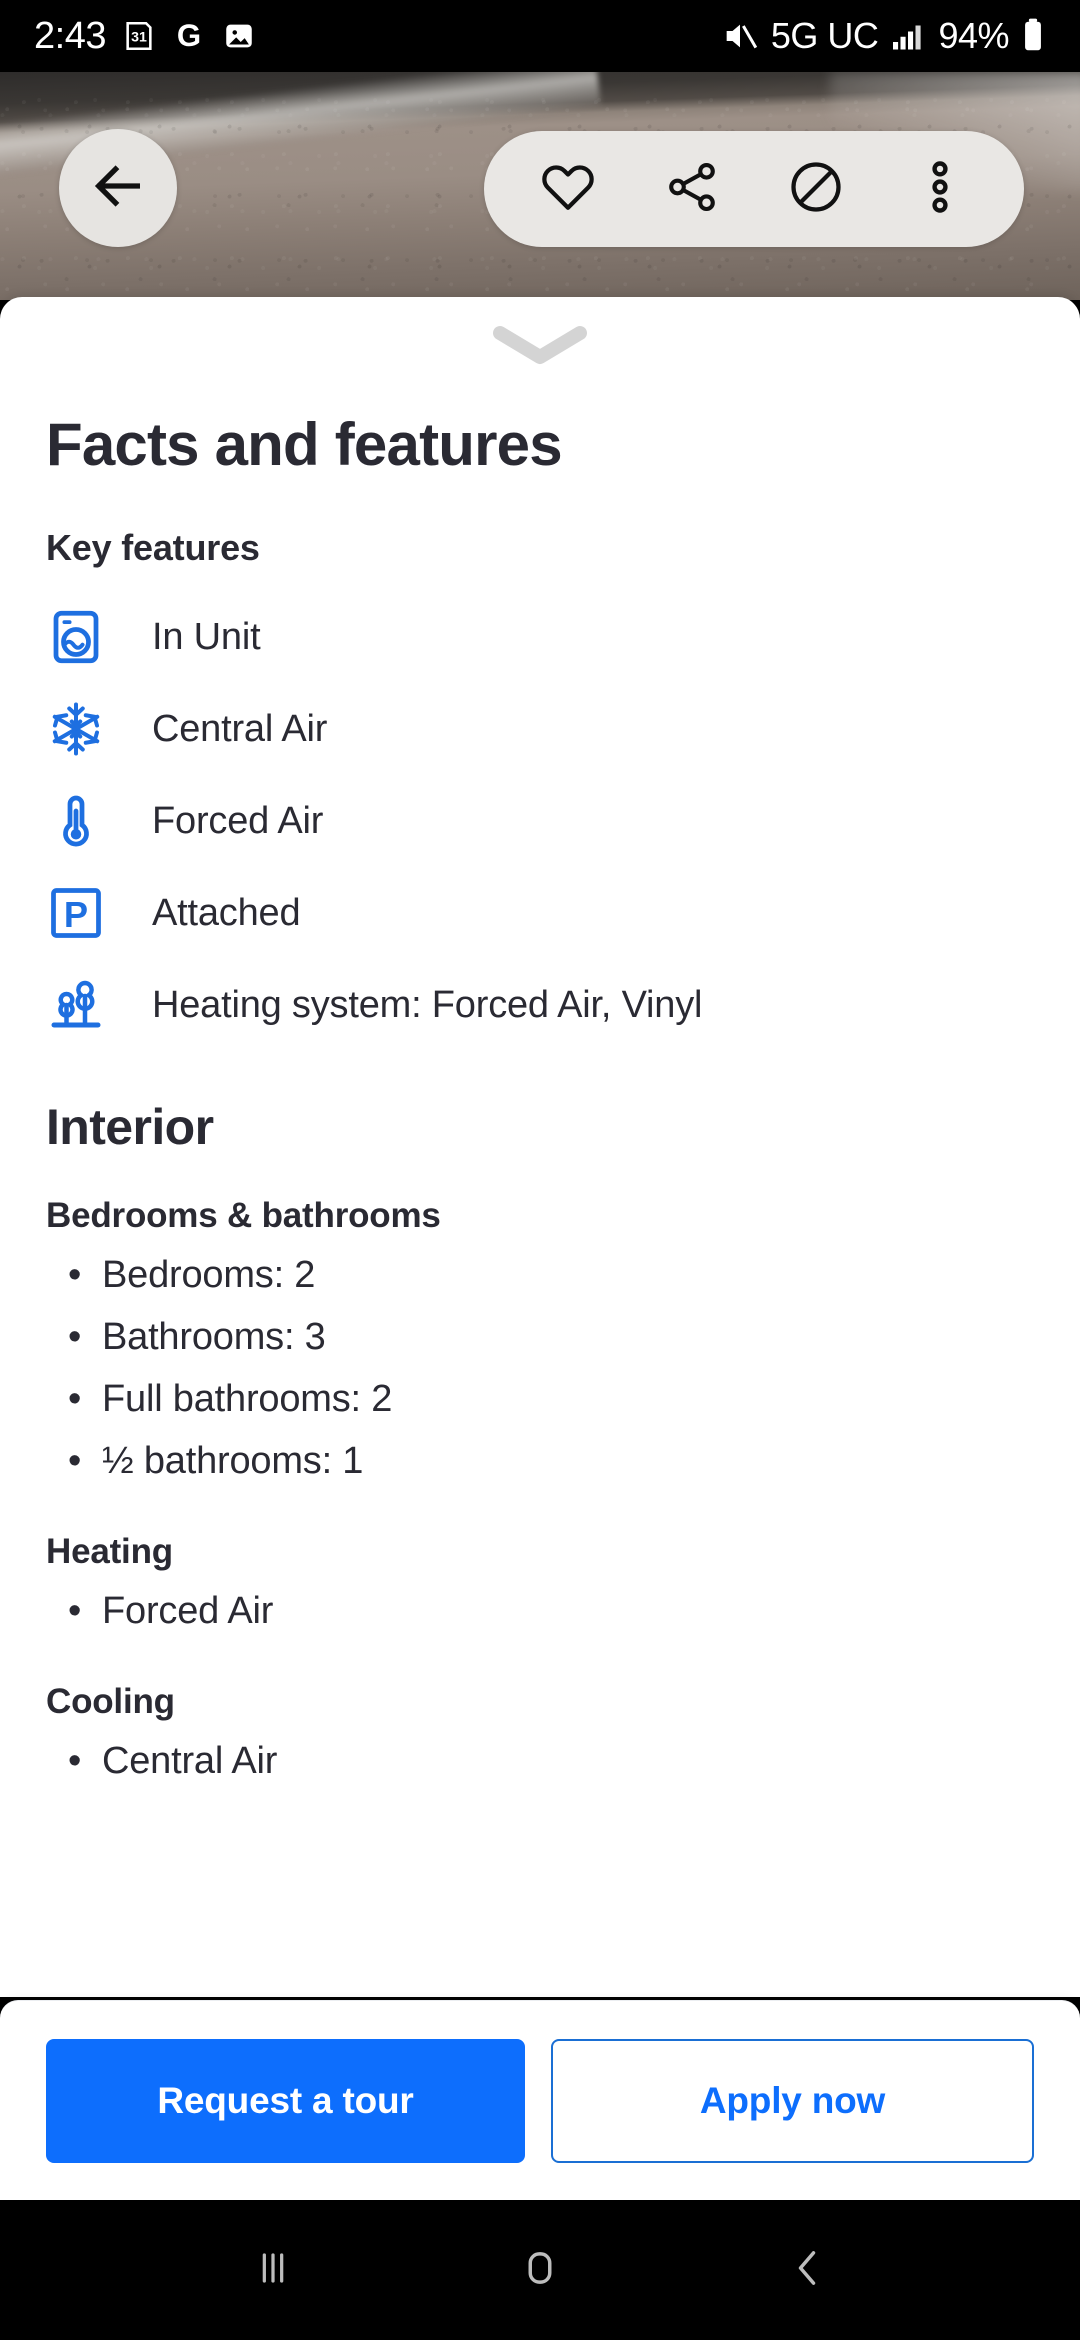 This screenshot has width=1080, height=2340. Describe the element at coordinates (540, 1461) in the screenshot. I see `list-item: • ½ bathrooms: 1` at that location.